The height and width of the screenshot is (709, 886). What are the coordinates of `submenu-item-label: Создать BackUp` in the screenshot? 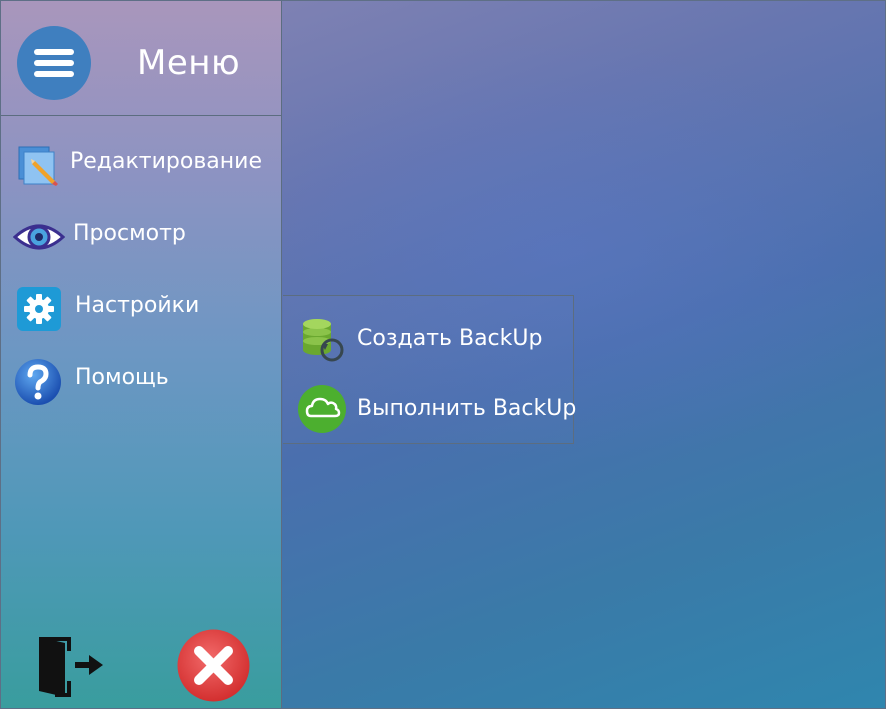 It's located at (450, 338).